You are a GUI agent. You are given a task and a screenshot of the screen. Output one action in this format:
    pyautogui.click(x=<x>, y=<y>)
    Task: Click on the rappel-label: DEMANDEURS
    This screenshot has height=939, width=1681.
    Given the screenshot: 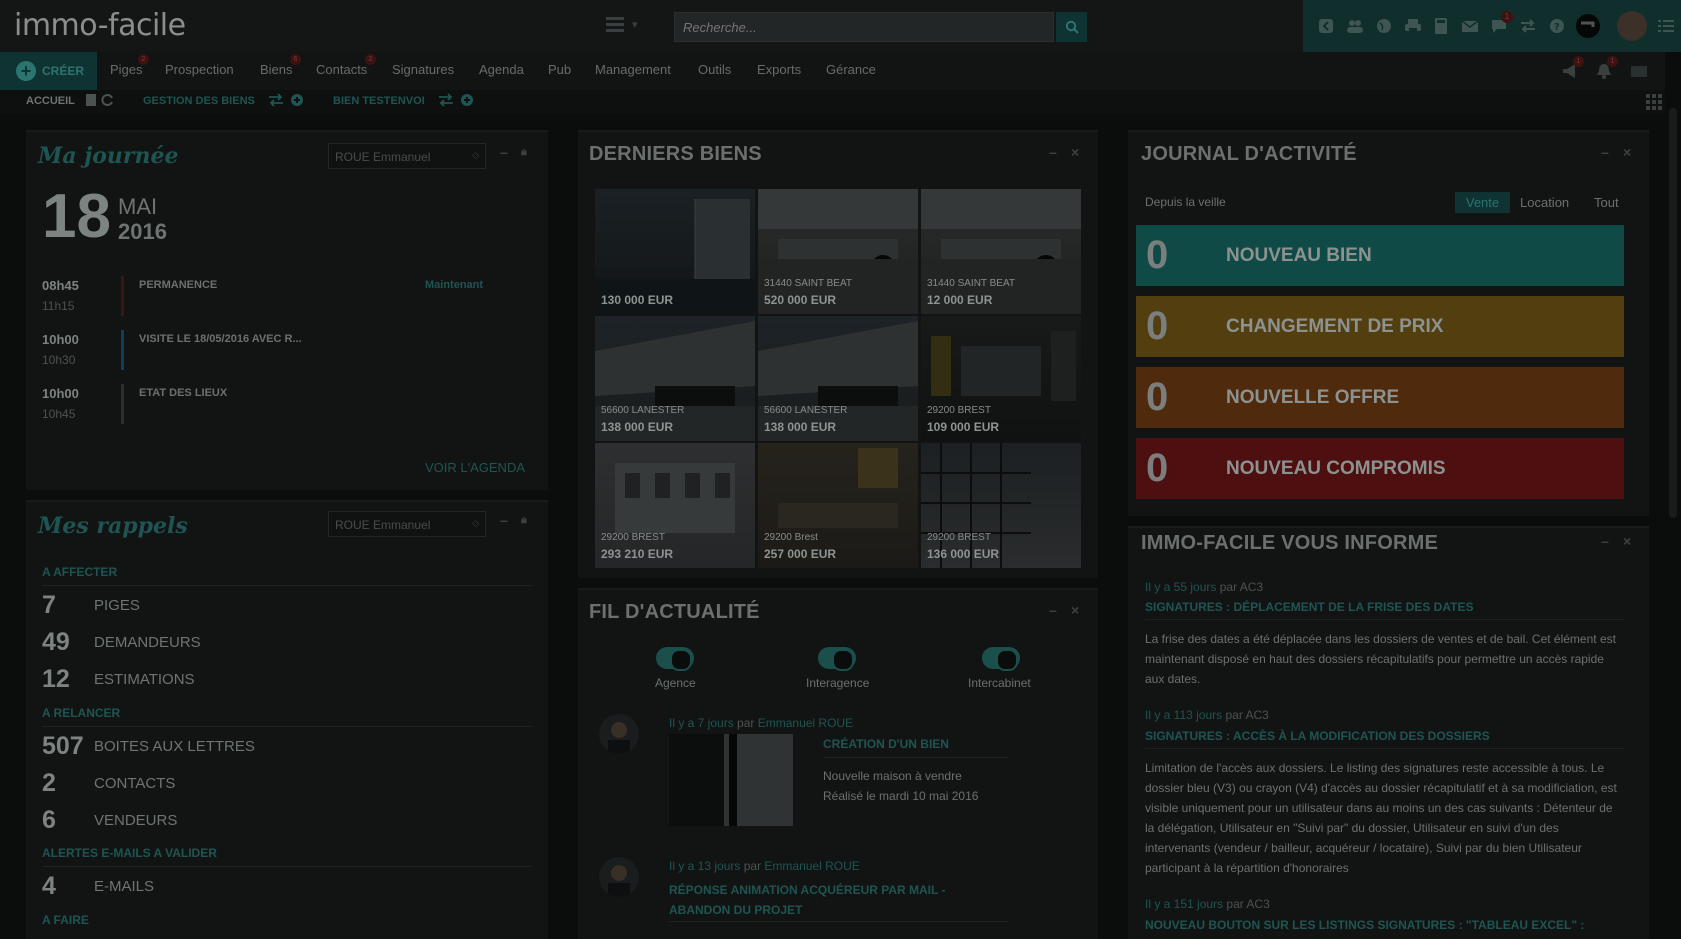 What is the action you would take?
    pyautogui.click(x=147, y=642)
    